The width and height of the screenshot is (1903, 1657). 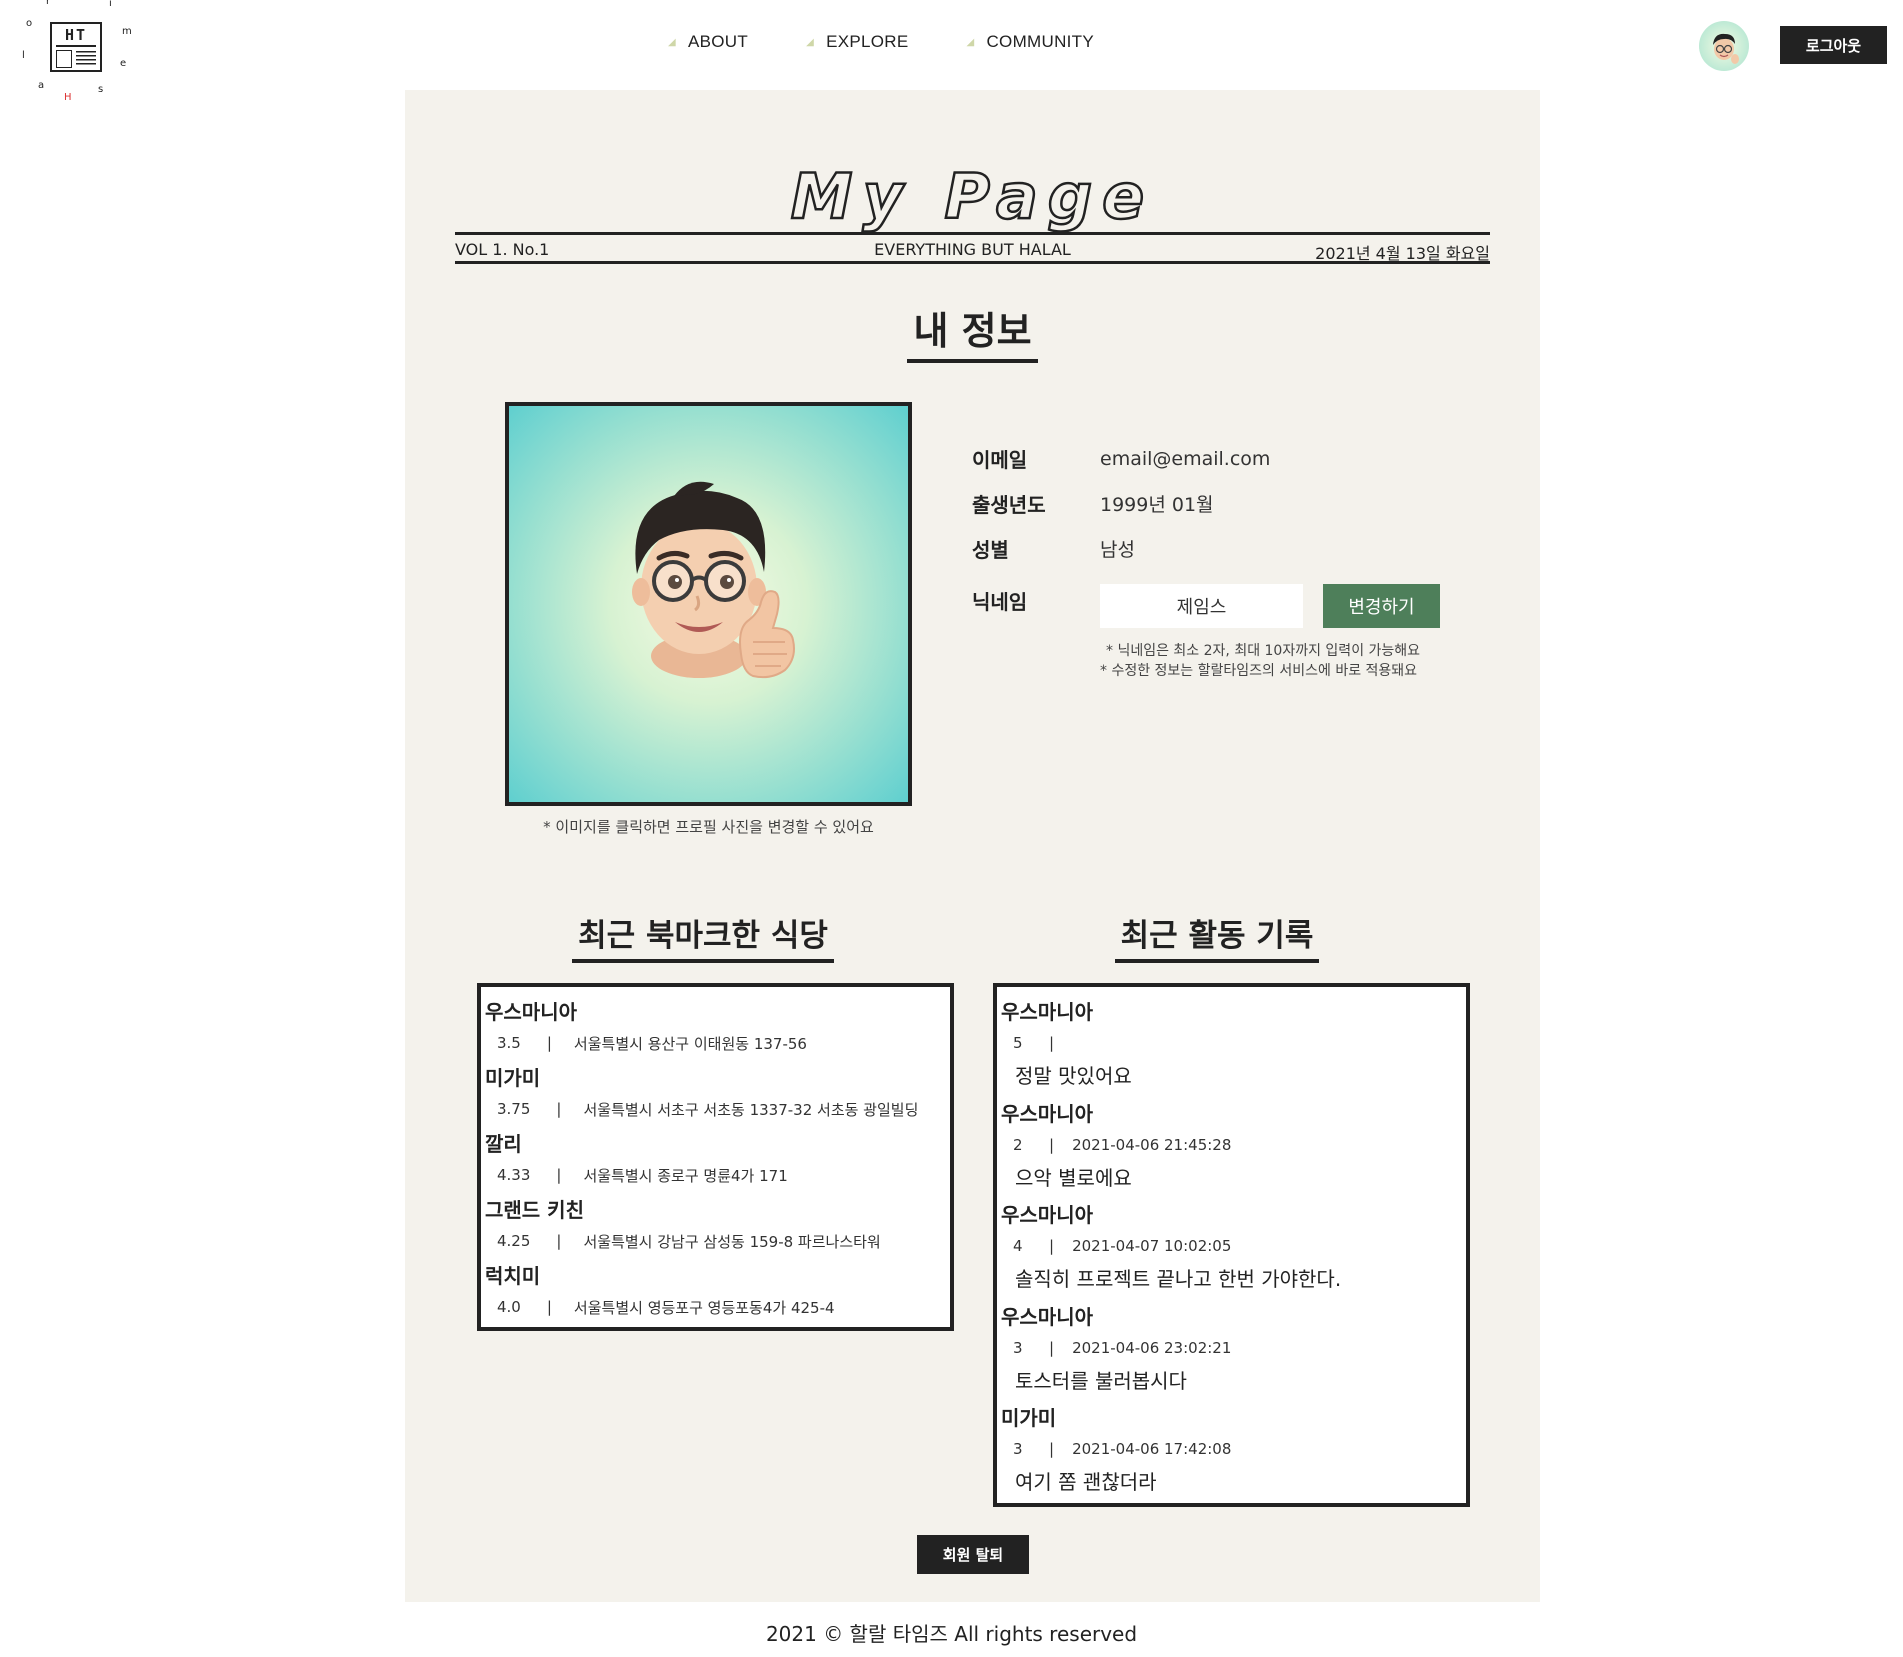 I want to click on profile-picture, so click(x=708, y=604).